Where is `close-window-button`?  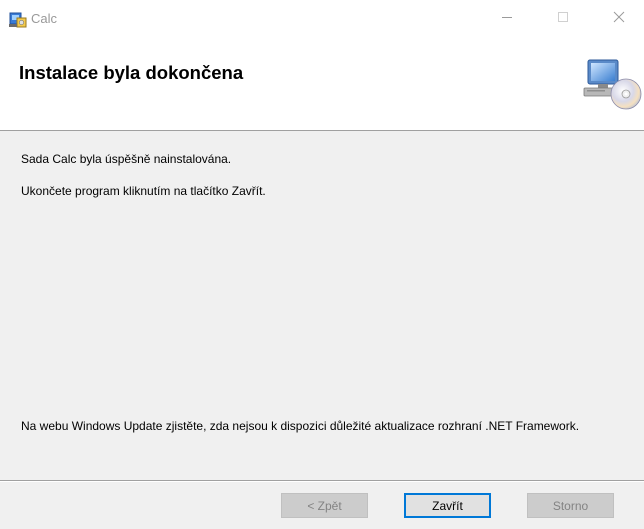
close-window-button is located at coordinates (619, 19).